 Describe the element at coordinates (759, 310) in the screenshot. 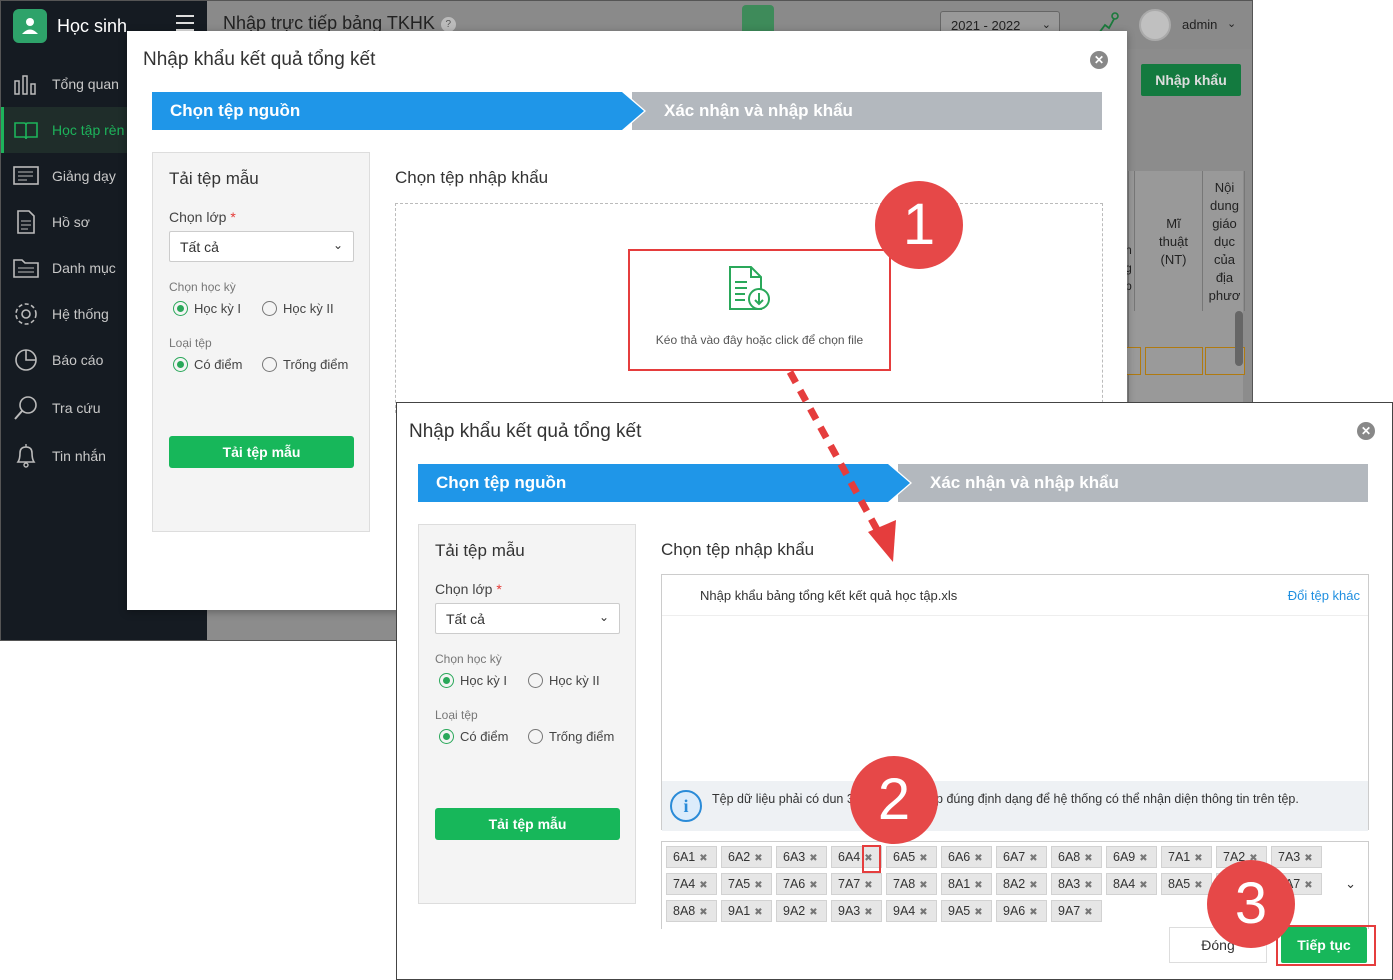

I see `dropzone-highlight: Kéo thả vào đây hoặc click để chọn file` at that location.